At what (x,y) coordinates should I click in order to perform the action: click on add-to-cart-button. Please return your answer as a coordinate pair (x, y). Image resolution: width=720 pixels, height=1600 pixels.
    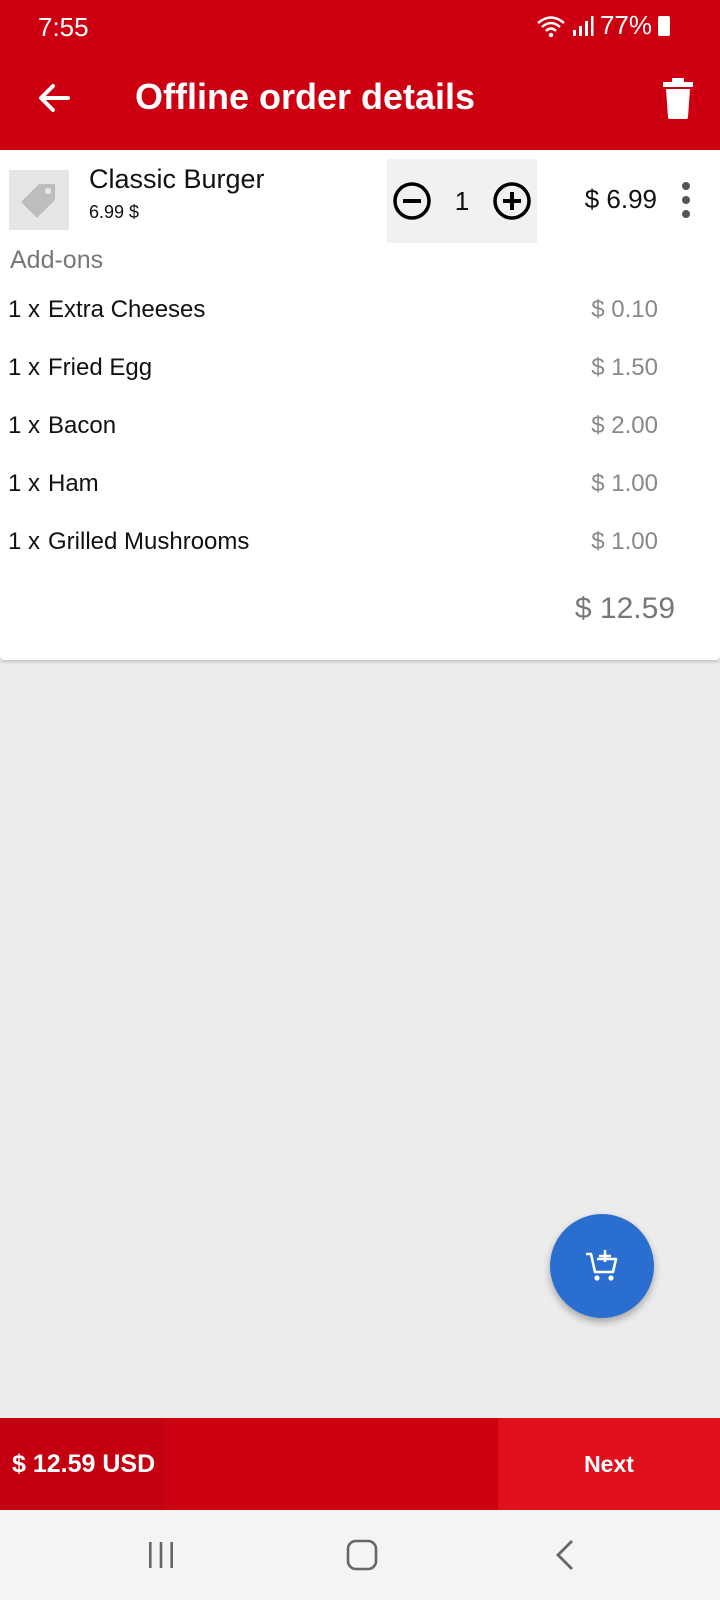
    Looking at the image, I should click on (602, 1266).